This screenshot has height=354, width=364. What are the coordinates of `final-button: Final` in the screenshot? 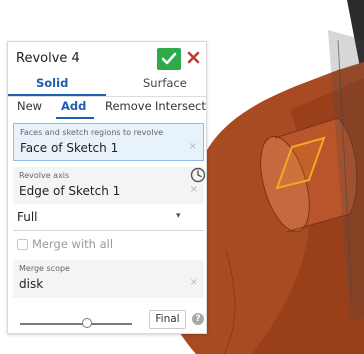 It's located at (167, 319).